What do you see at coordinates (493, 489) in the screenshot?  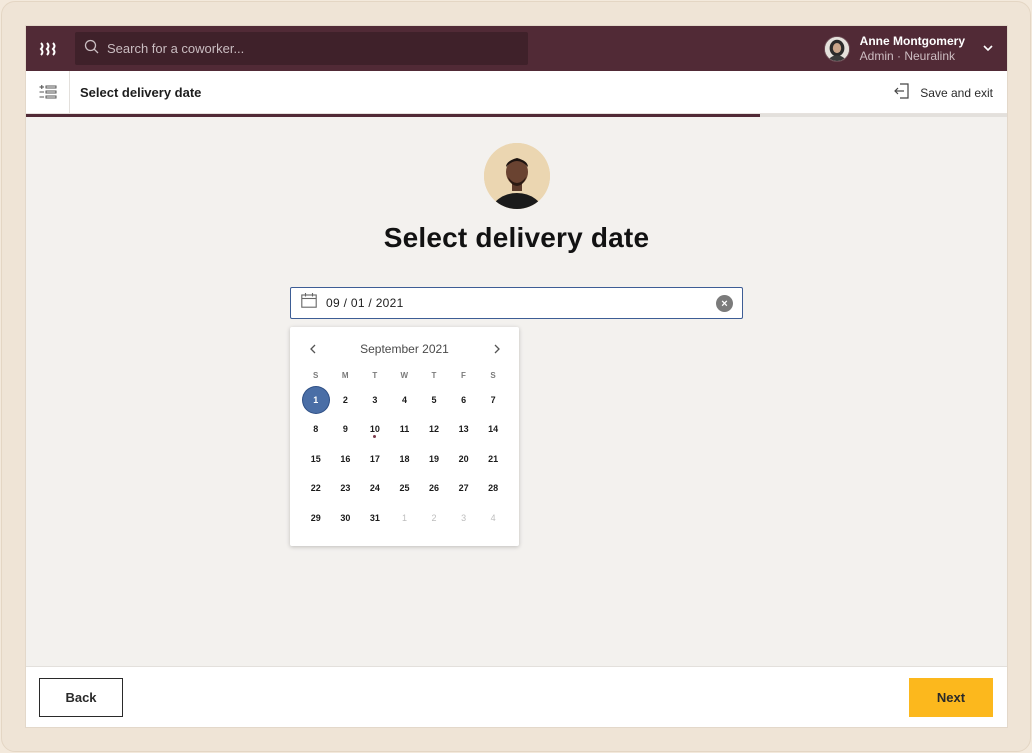 I see `calendar-day: 28` at bounding box center [493, 489].